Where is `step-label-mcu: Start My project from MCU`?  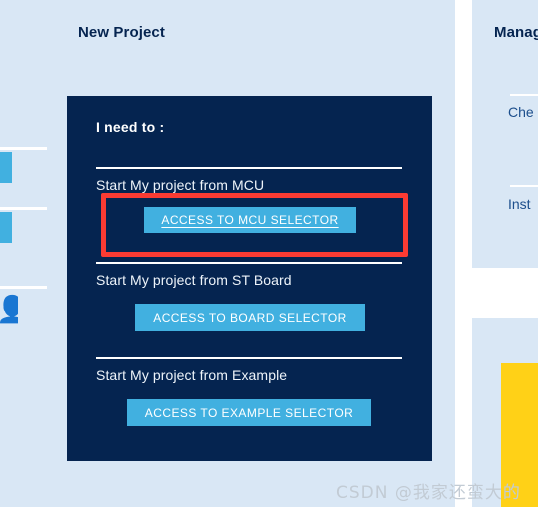
step-label-mcu: Start My project from MCU is located at coordinates (180, 185).